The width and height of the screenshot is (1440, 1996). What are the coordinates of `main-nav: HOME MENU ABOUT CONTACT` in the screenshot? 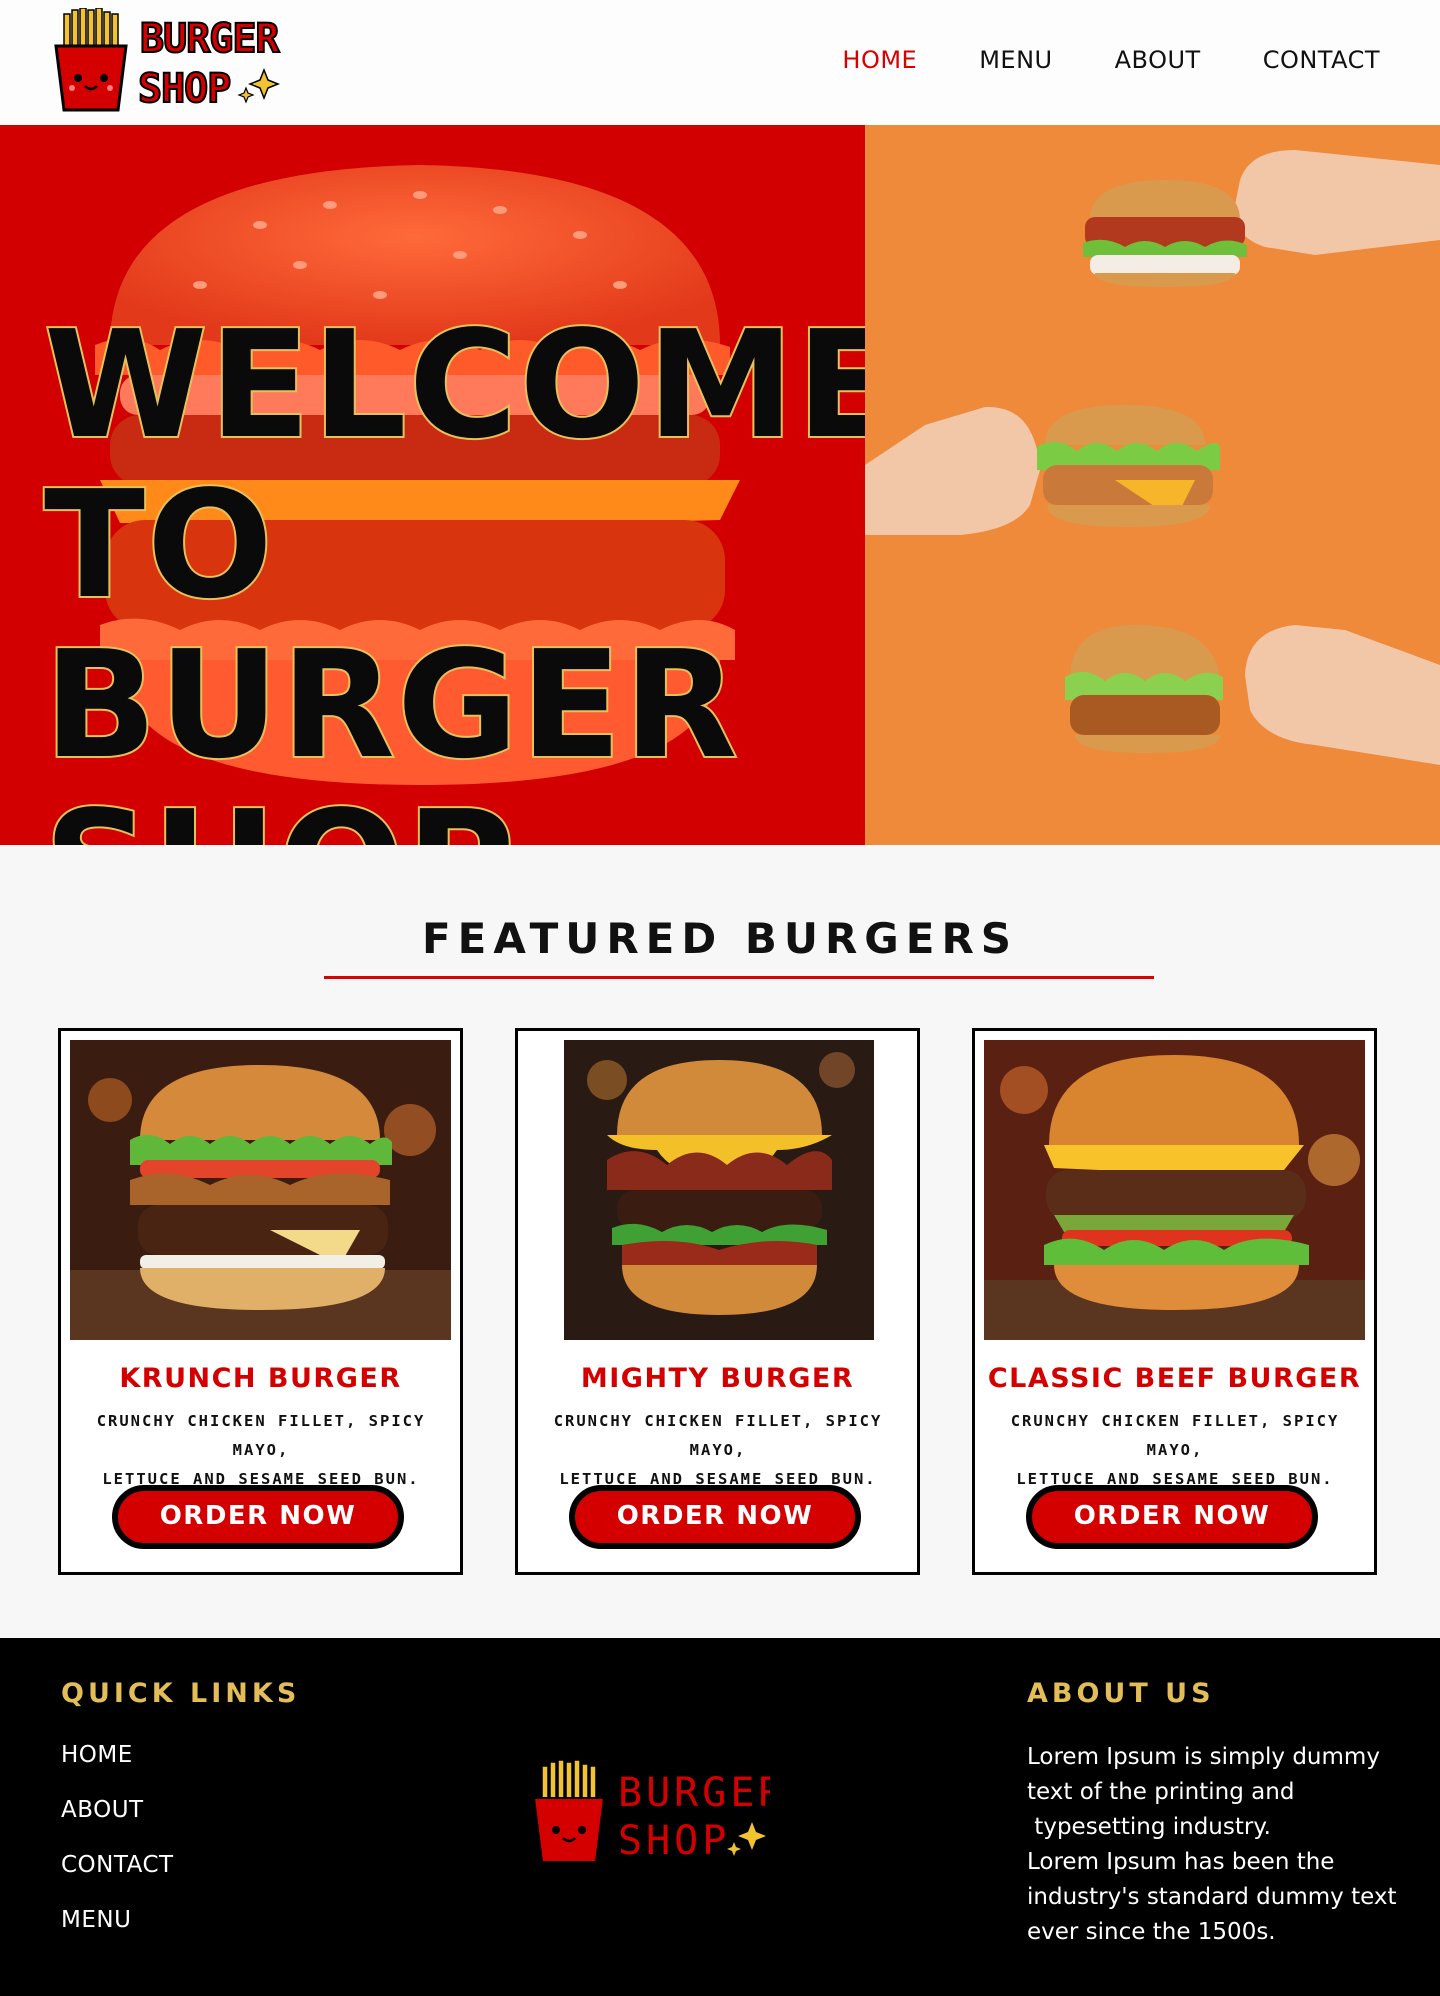 It's located at (1080, 60).